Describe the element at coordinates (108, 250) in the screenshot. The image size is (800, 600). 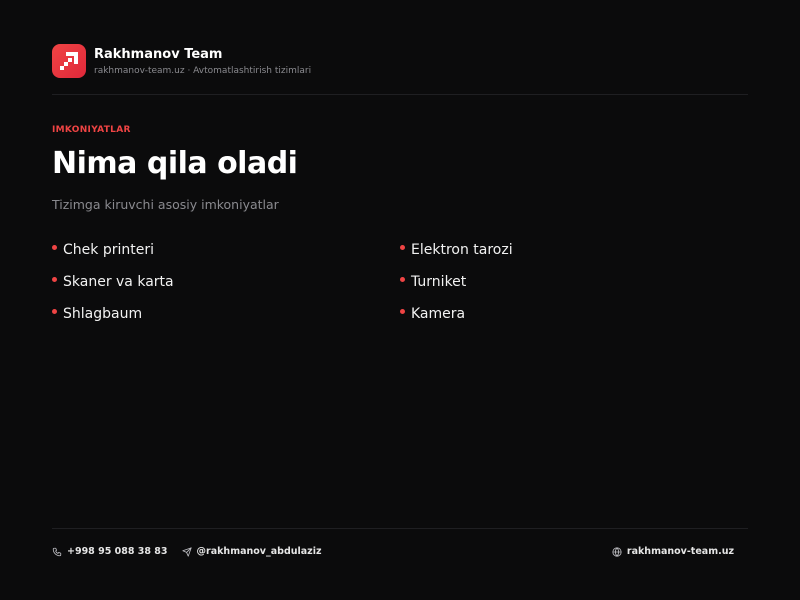
I see `feature-label: Chek printeri` at that location.